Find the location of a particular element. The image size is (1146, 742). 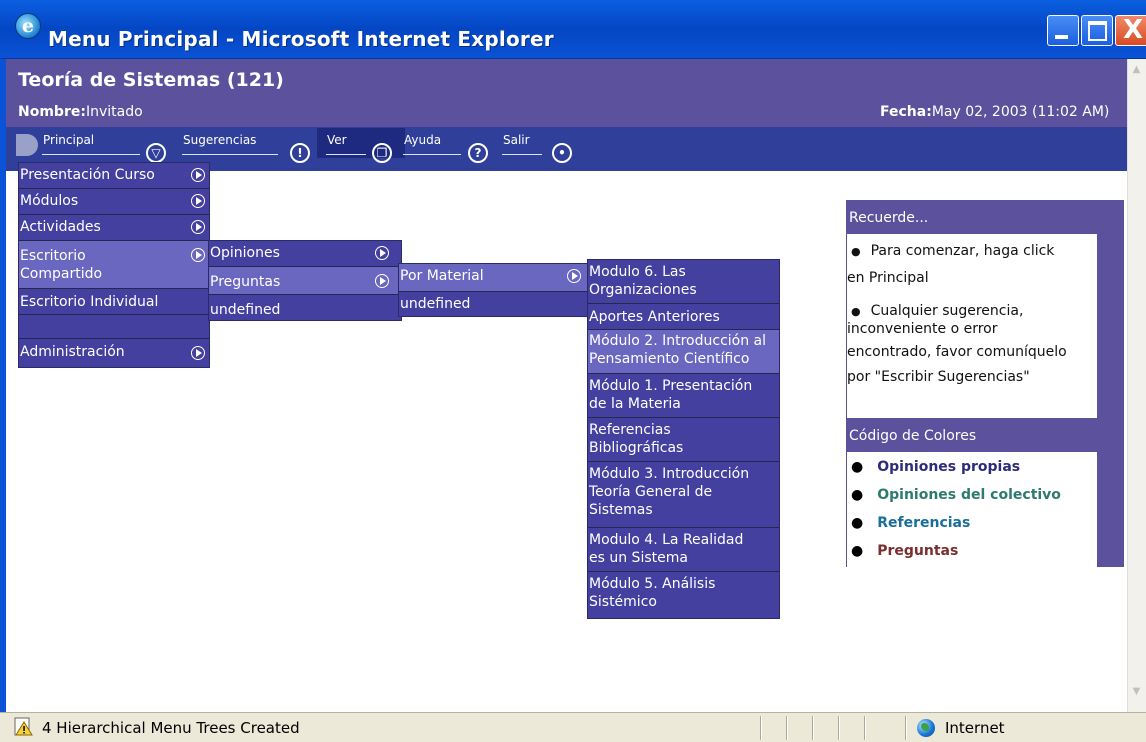

menu-item-actividades: Actividades is located at coordinates (114, 228).